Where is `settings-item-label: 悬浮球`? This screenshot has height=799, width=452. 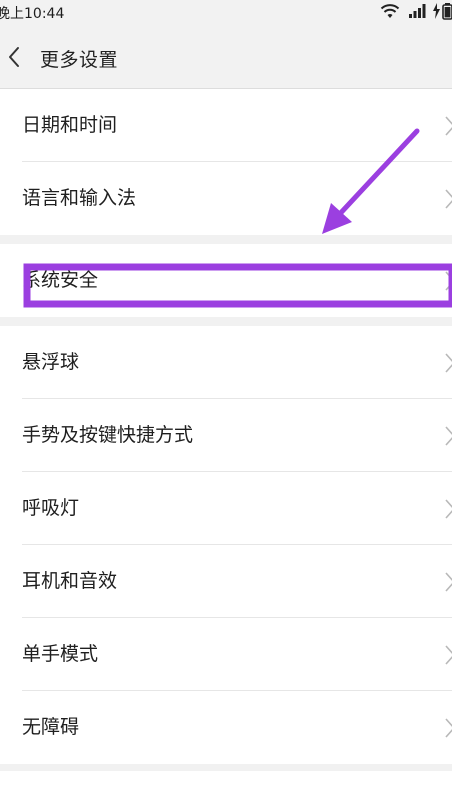
settings-item-label: 悬浮球 is located at coordinates (51, 362).